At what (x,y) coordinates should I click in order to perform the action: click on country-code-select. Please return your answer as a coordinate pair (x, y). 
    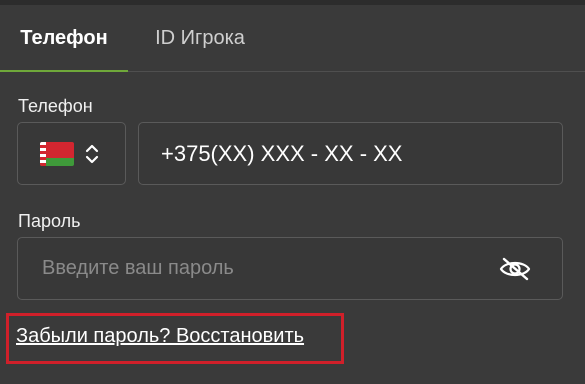
    Looking at the image, I should click on (71, 153).